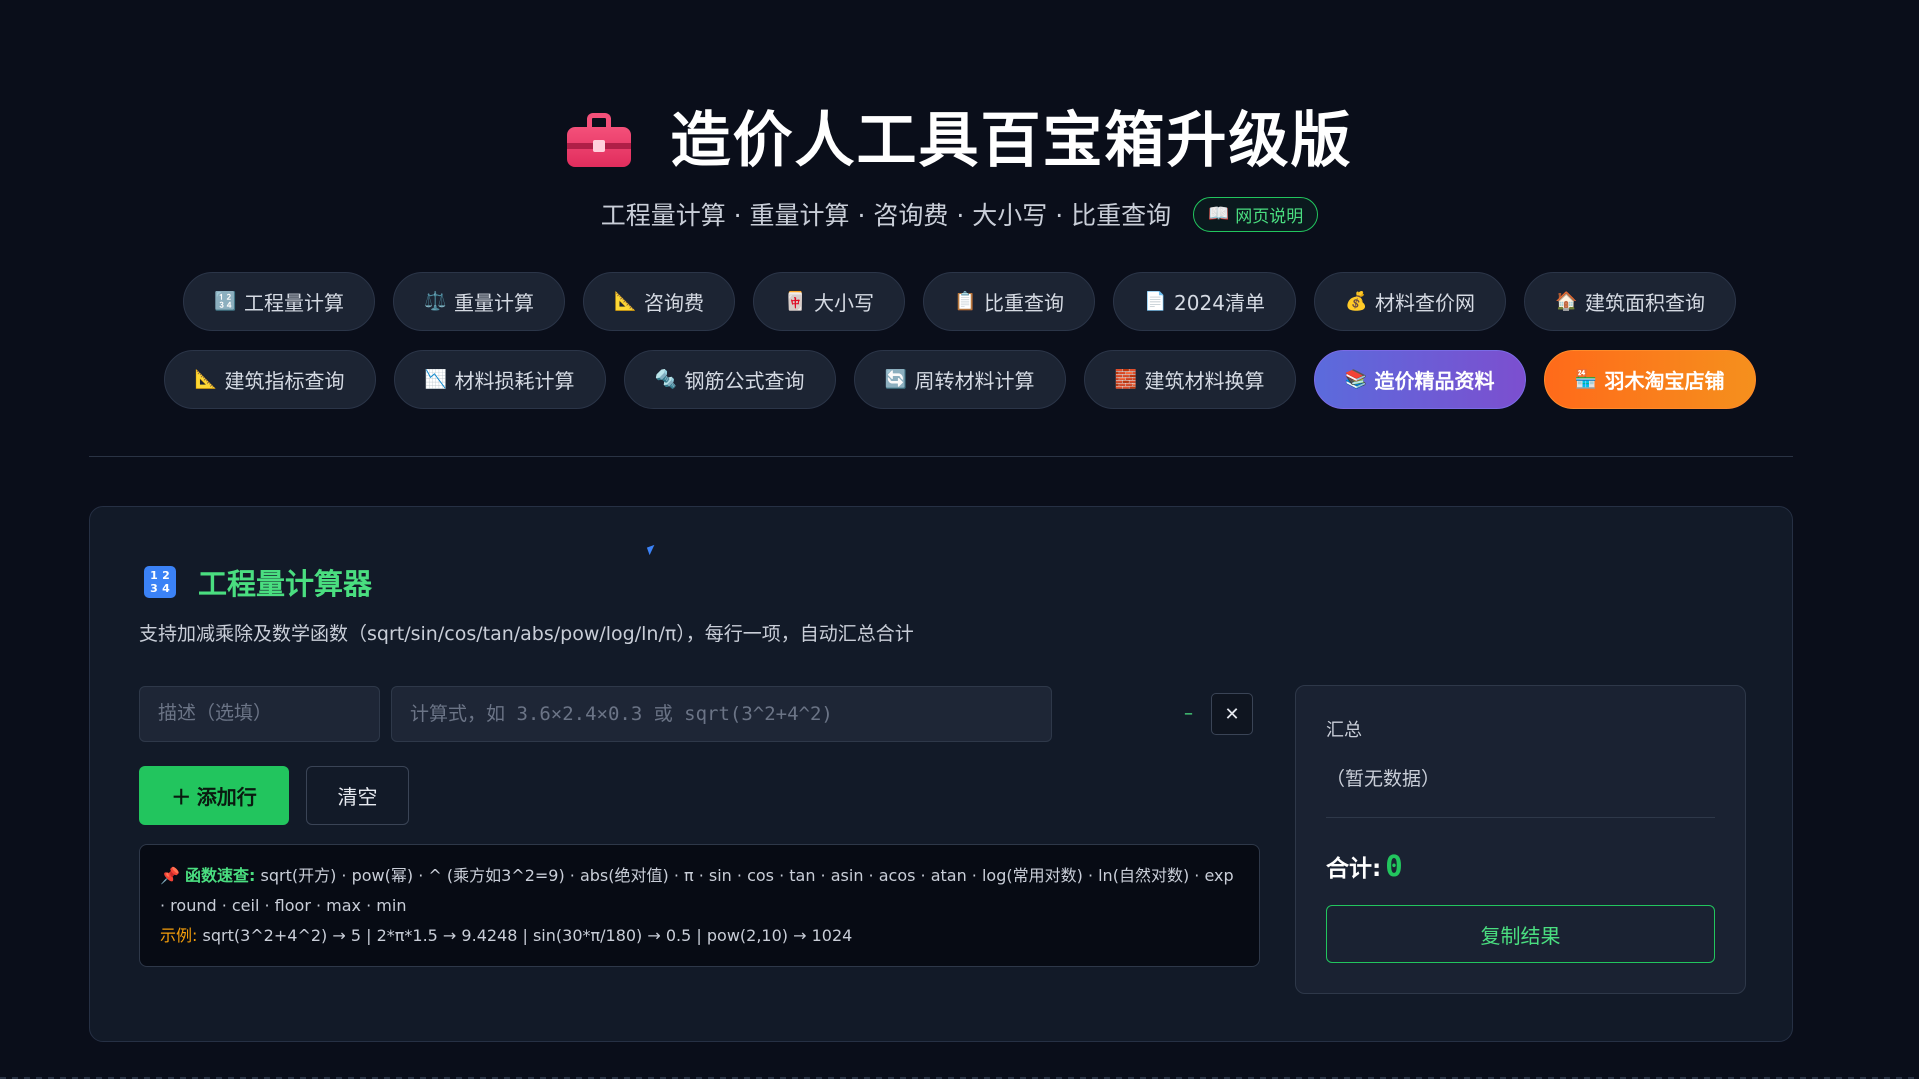  What do you see at coordinates (941, 456) in the screenshot?
I see `divider` at bounding box center [941, 456].